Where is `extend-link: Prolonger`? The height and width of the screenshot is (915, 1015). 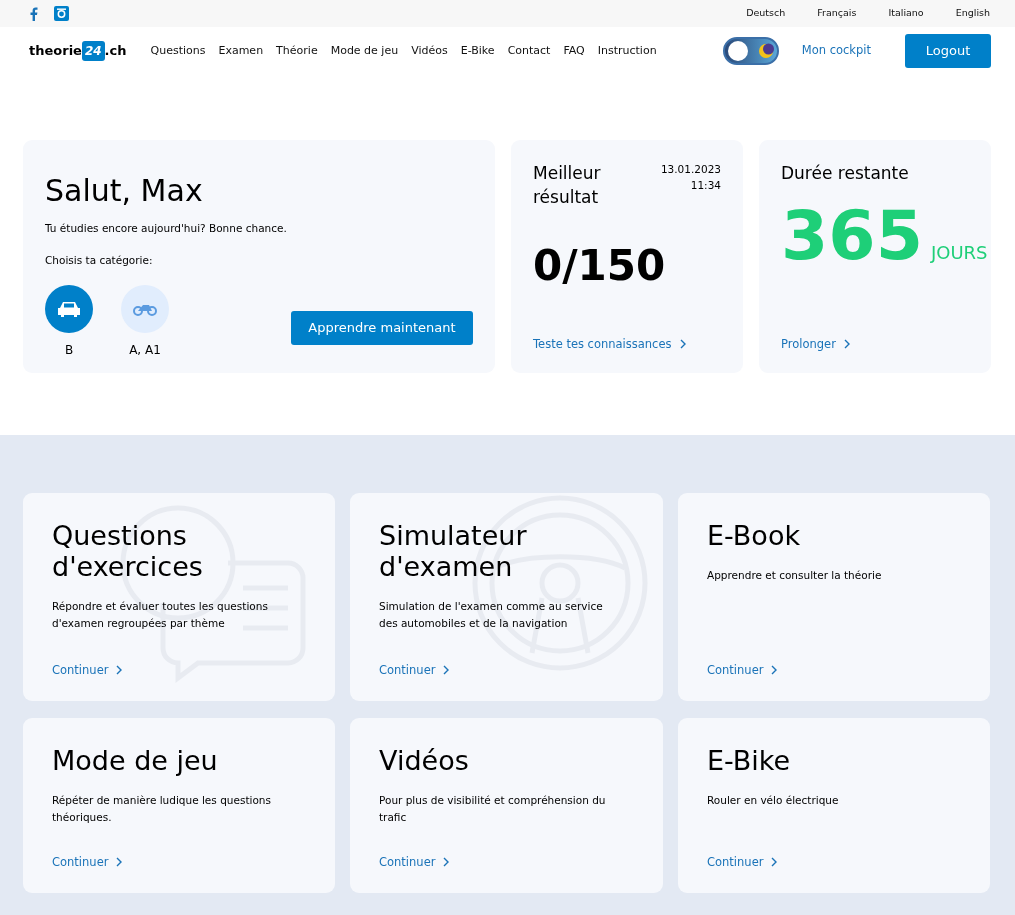 extend-link: Prolonger is located at coordinates (815, 344).